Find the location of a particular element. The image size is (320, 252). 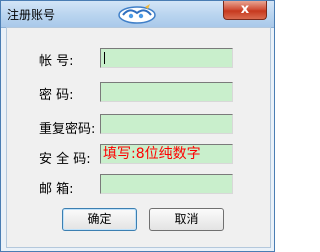

account-input is located at coordinates (166, 58).